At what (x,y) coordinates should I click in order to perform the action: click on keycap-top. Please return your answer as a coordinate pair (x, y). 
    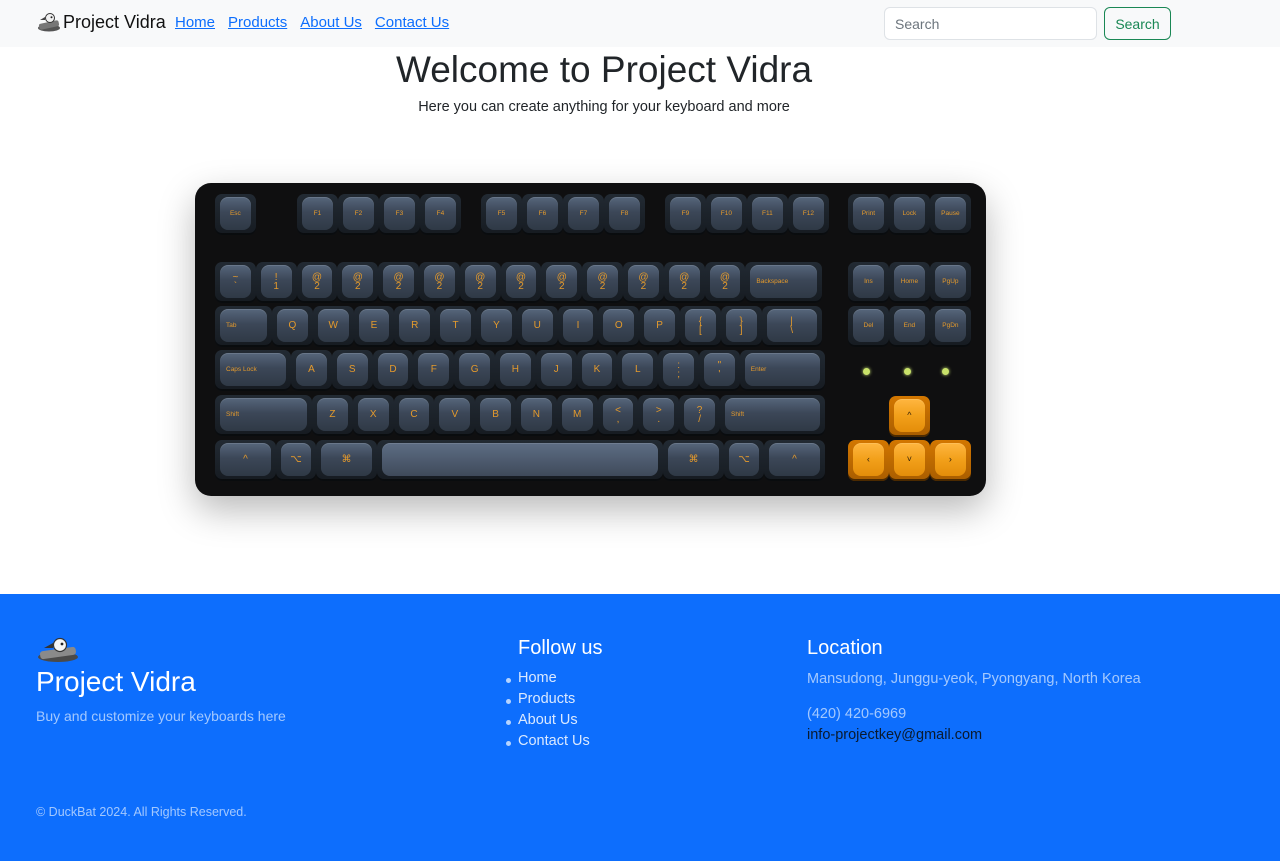
    Looking at the image, I should click on (520, 459).